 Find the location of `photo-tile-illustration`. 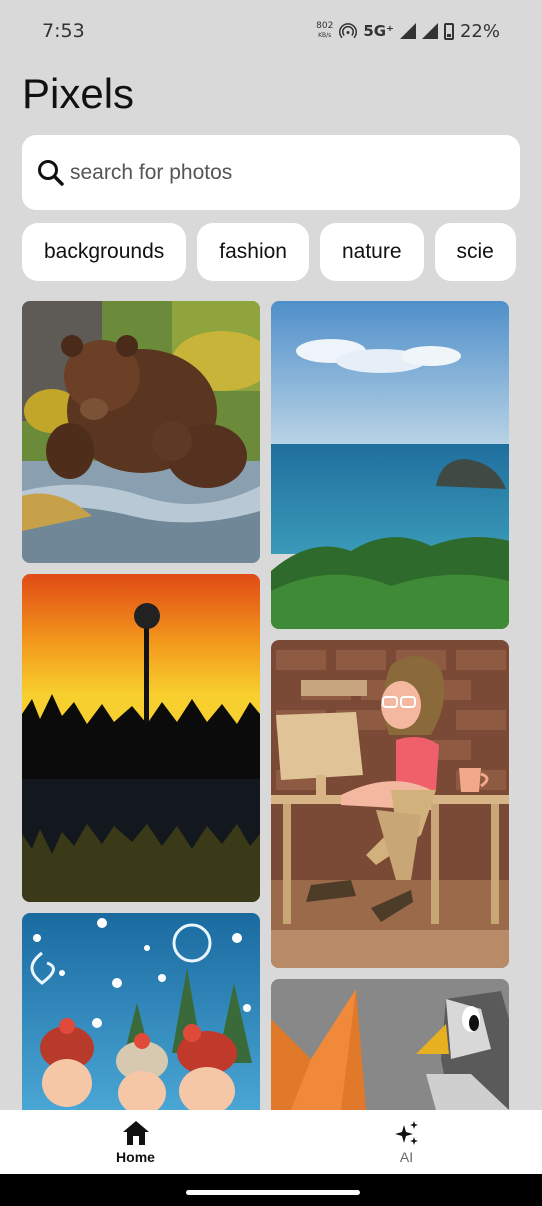

photo-tile-illustration is located at coordinates (390, 804).